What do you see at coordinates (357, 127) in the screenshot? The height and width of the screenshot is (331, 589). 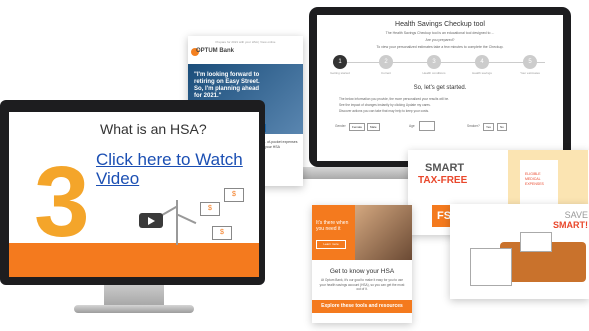 I see `female-button: Female` at bounding box center [357, 127].